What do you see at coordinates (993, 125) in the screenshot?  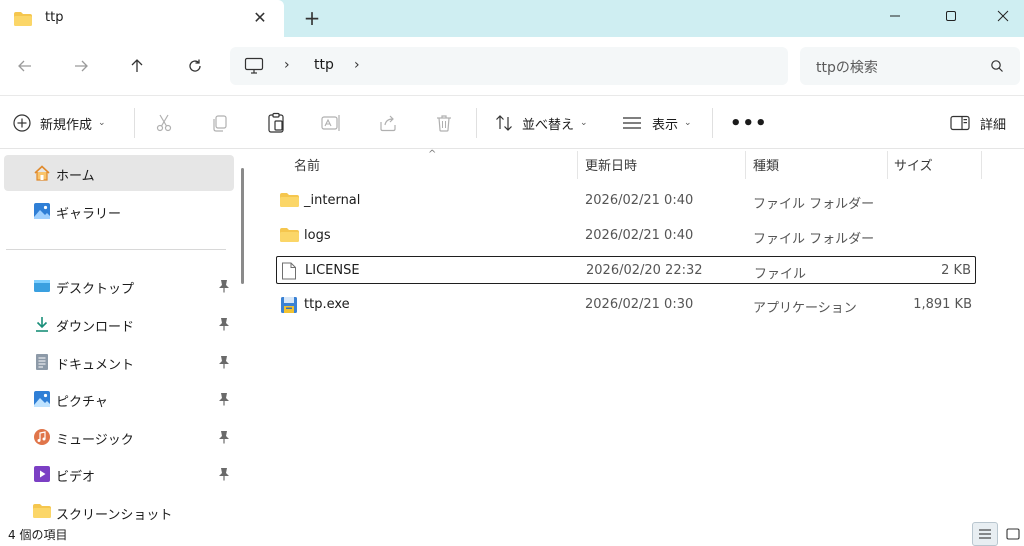 I see `details-button-label: 詳細` at bounding box center [993, 125].